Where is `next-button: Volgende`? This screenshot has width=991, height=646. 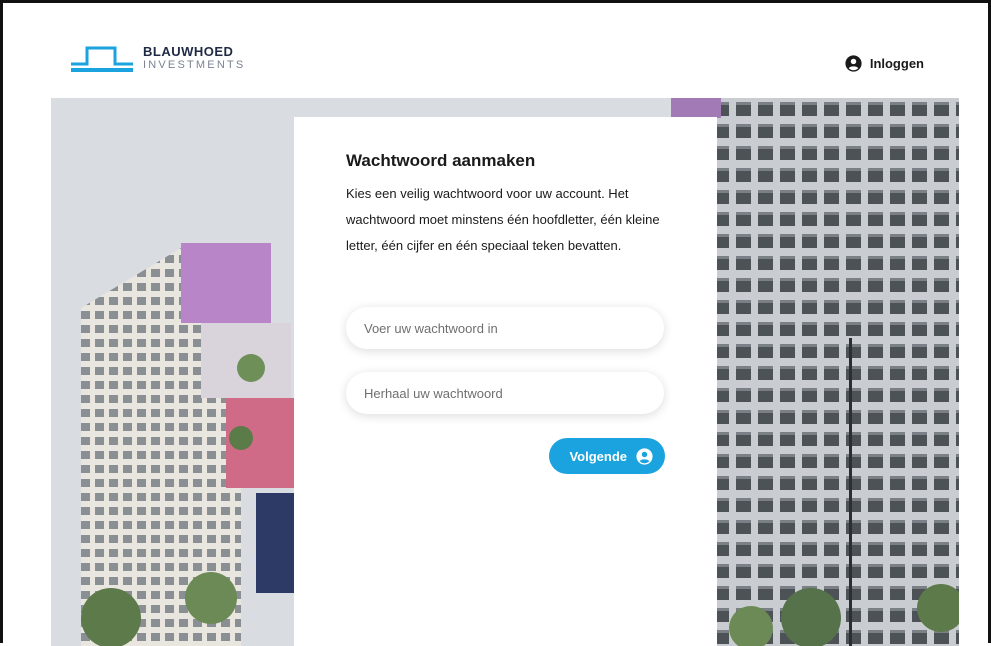
next-button: Volgende is located at coordinates (607, 456).